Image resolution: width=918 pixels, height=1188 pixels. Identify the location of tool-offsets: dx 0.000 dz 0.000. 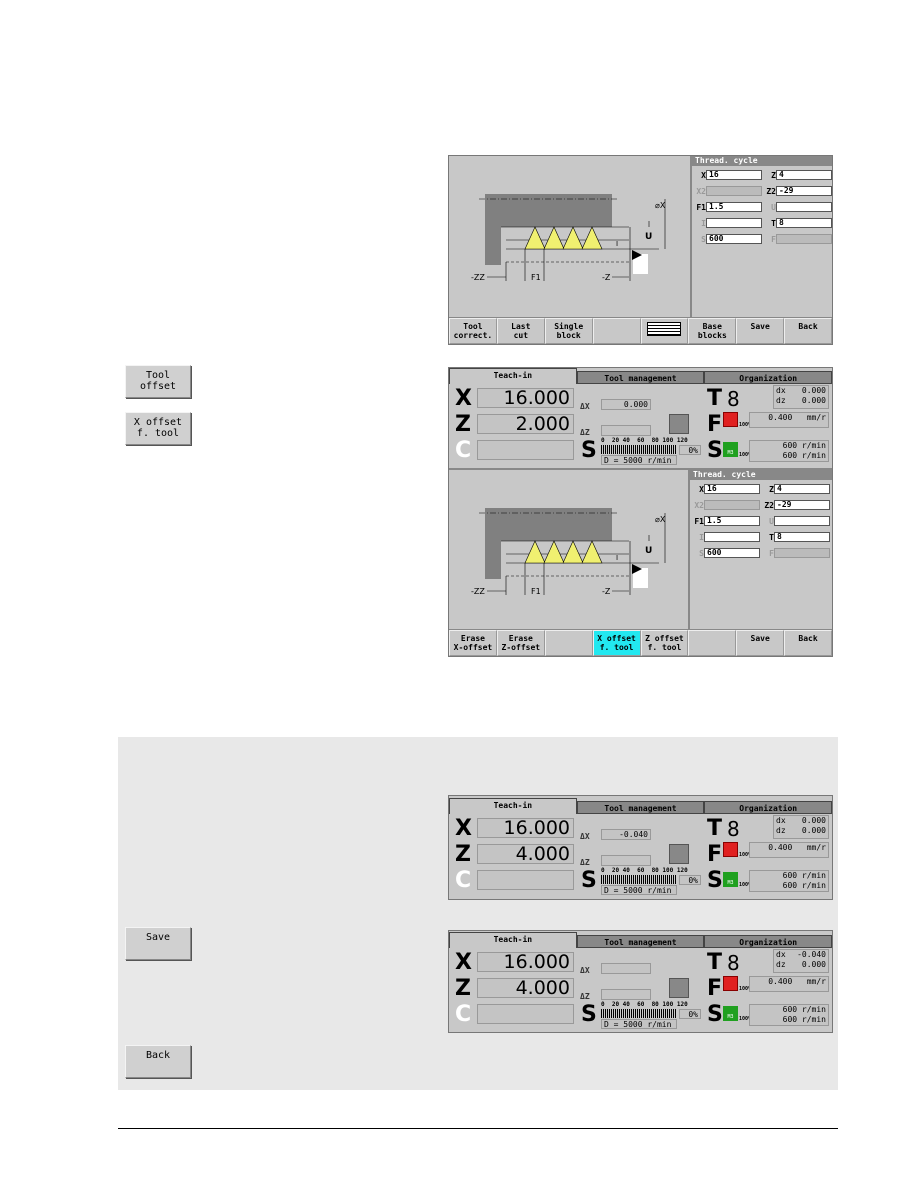
(801, 827).